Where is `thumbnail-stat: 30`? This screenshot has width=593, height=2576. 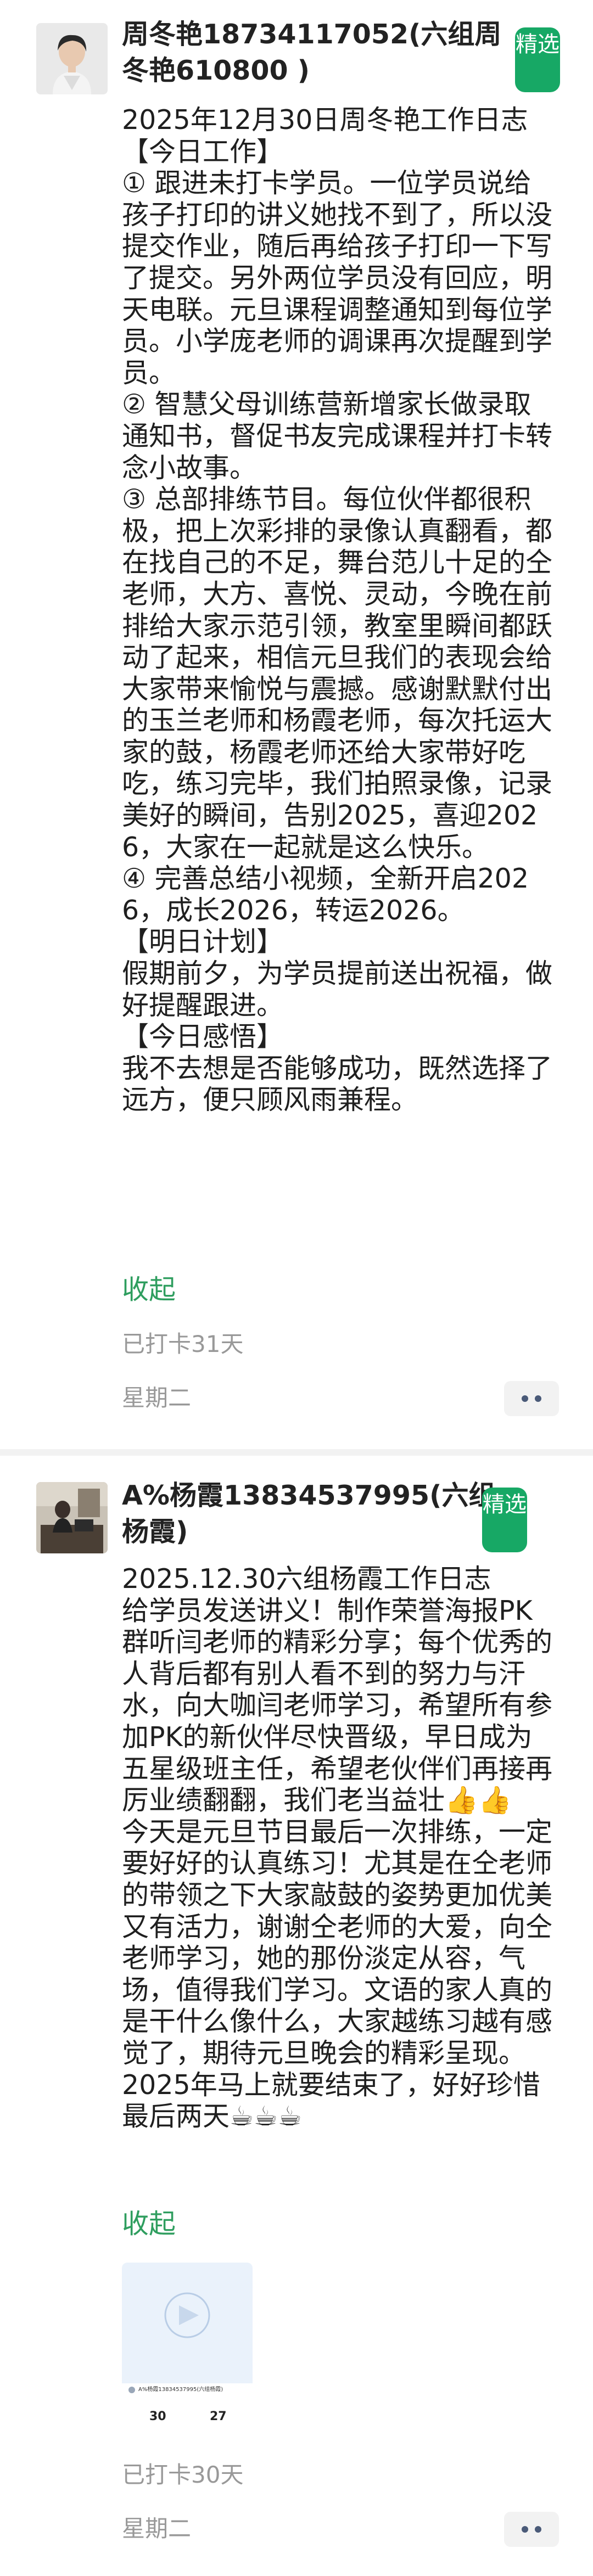 thumbnail-stat: 30 is located at coordinates (157, 2416).